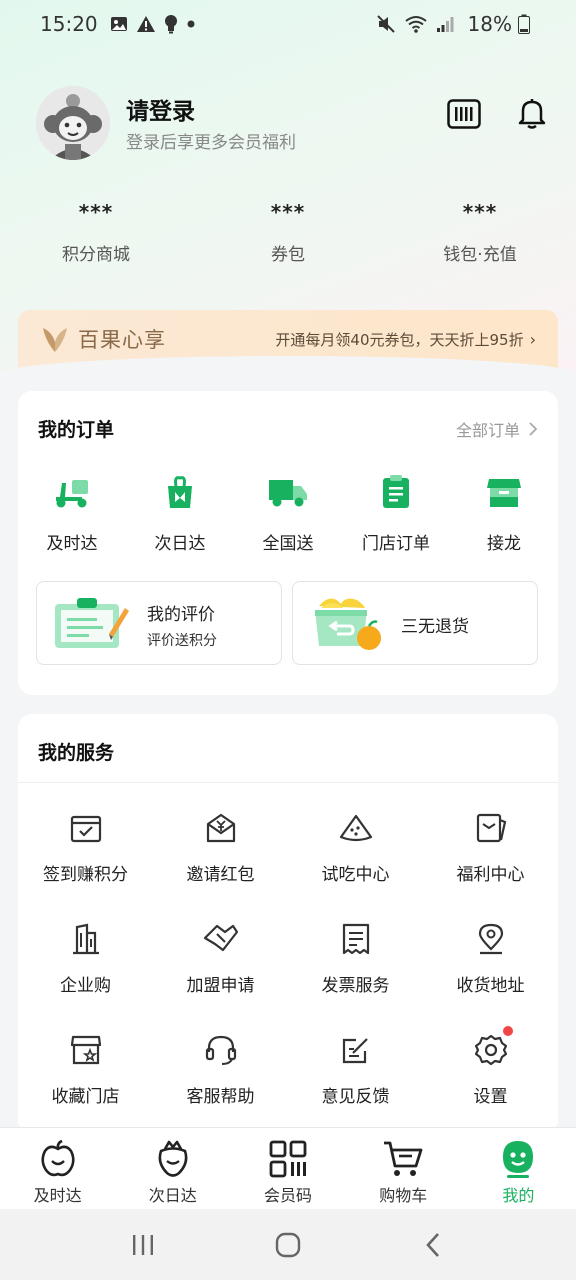 The width and height of the screenshot is (576, 1280). What do you see at coordinates (220, 958) in the screenshot?
I see `service-franchise: 加盟申请` at bounding box center [220, 958].